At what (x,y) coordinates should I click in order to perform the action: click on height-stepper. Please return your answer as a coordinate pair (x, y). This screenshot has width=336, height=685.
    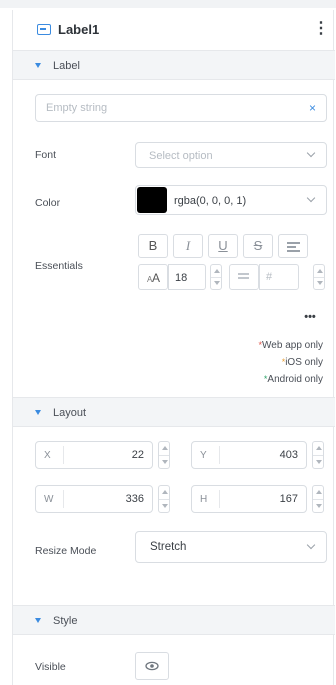
    Looking at the image, I should click on (318, 499).